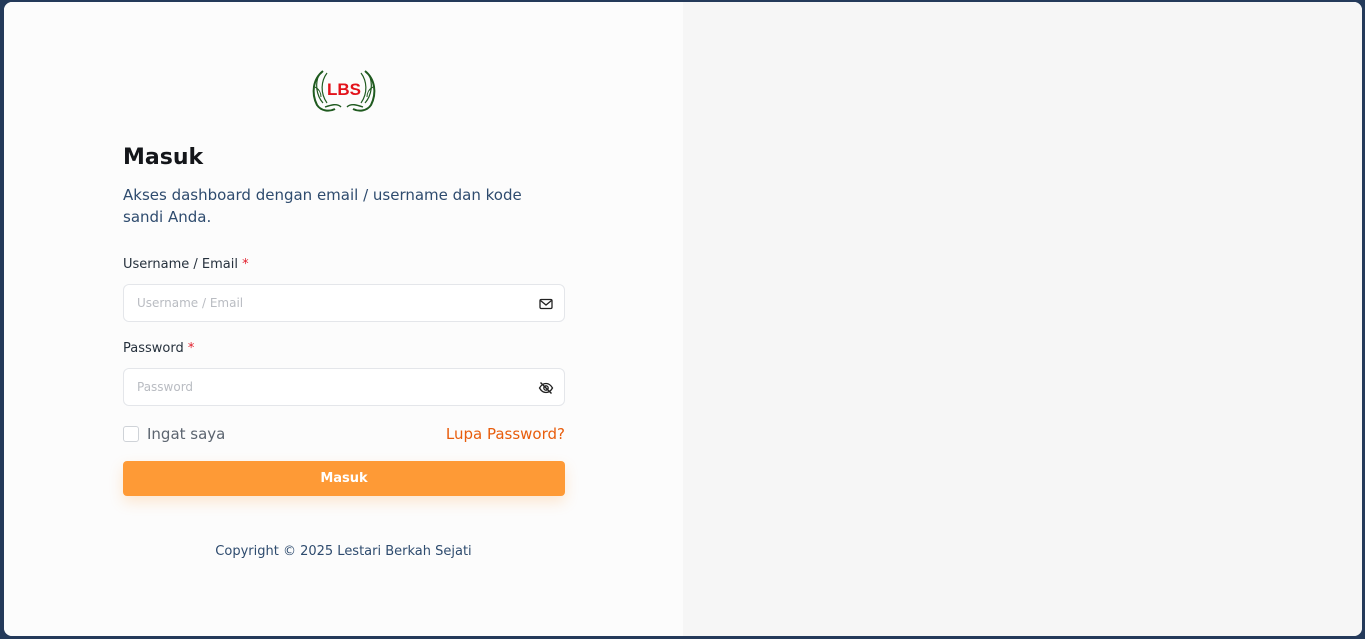 The image size is (1365, 639). Describe the element at coordinates (344, 265) in the screenshot. I see `username-label: Username / Email *` at that location.